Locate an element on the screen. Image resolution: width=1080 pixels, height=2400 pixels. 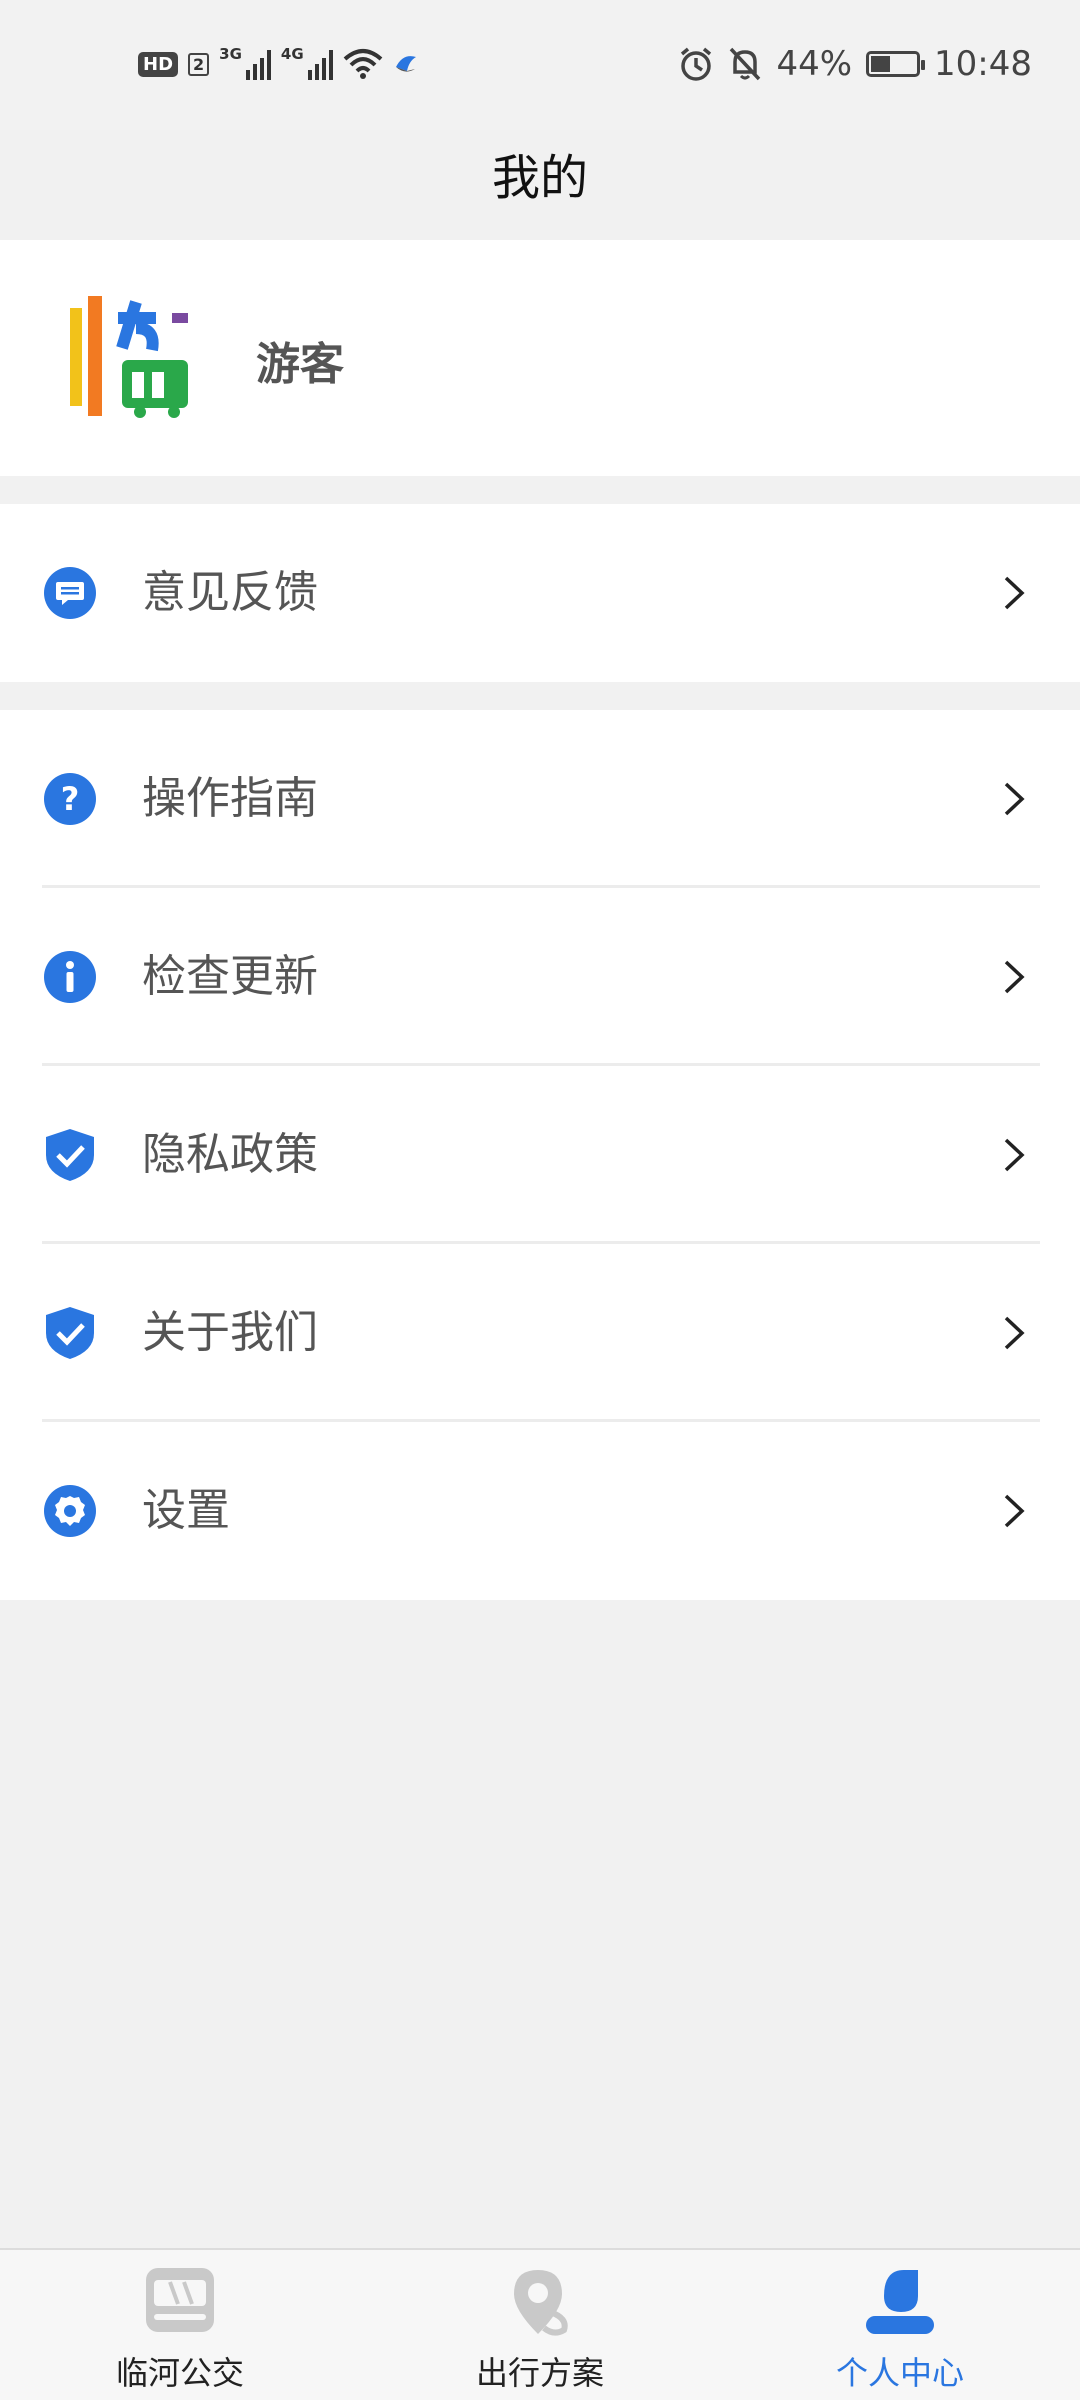
mute-bell-icon is located at coordinates (745, 64).